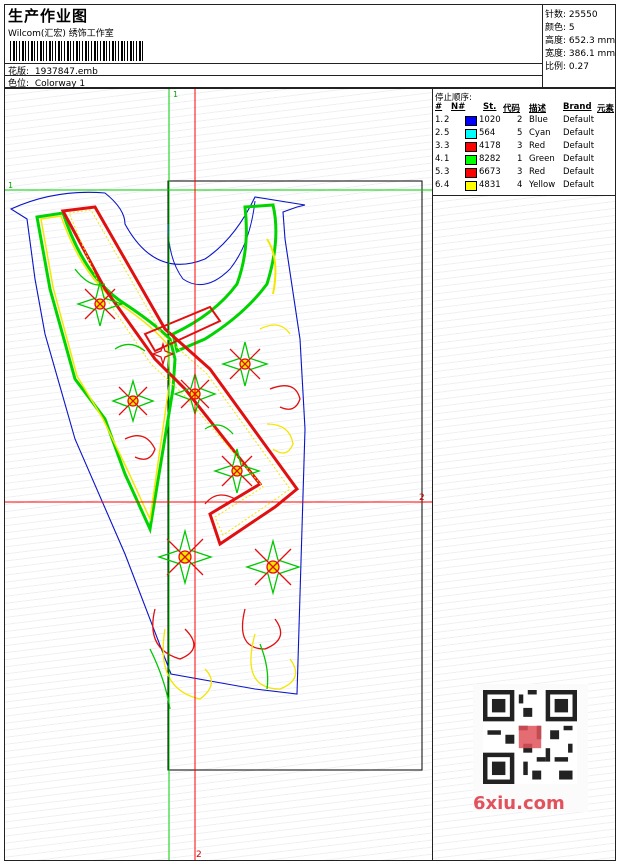  I want to click on legend-cell-code: 1, so click(520, 159).